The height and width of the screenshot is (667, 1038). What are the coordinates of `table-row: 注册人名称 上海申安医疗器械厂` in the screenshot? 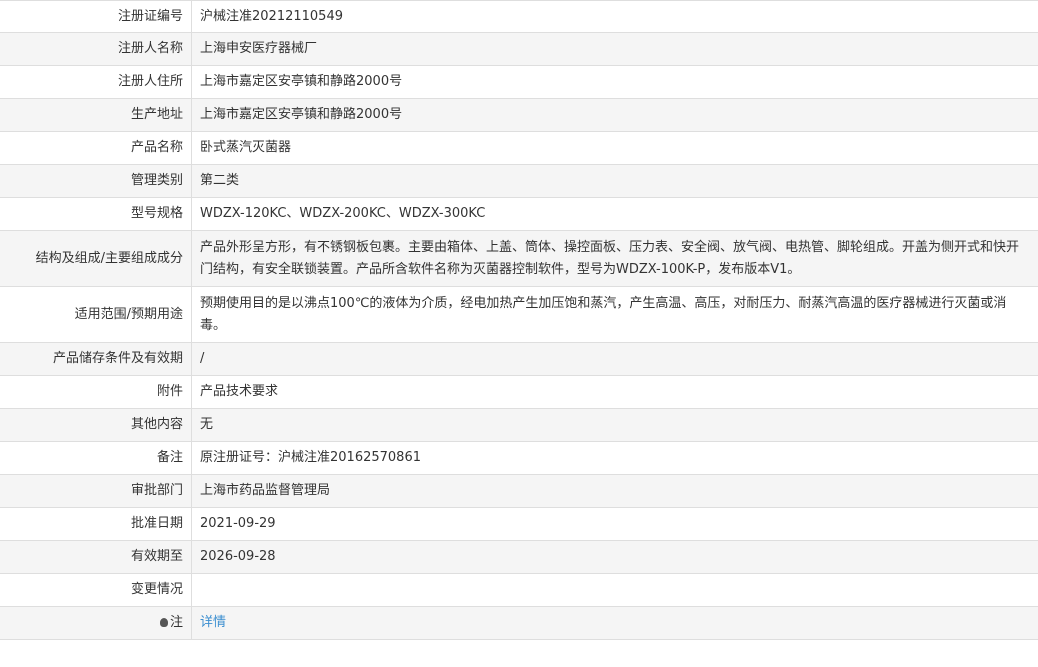 It's located at (519, 49).